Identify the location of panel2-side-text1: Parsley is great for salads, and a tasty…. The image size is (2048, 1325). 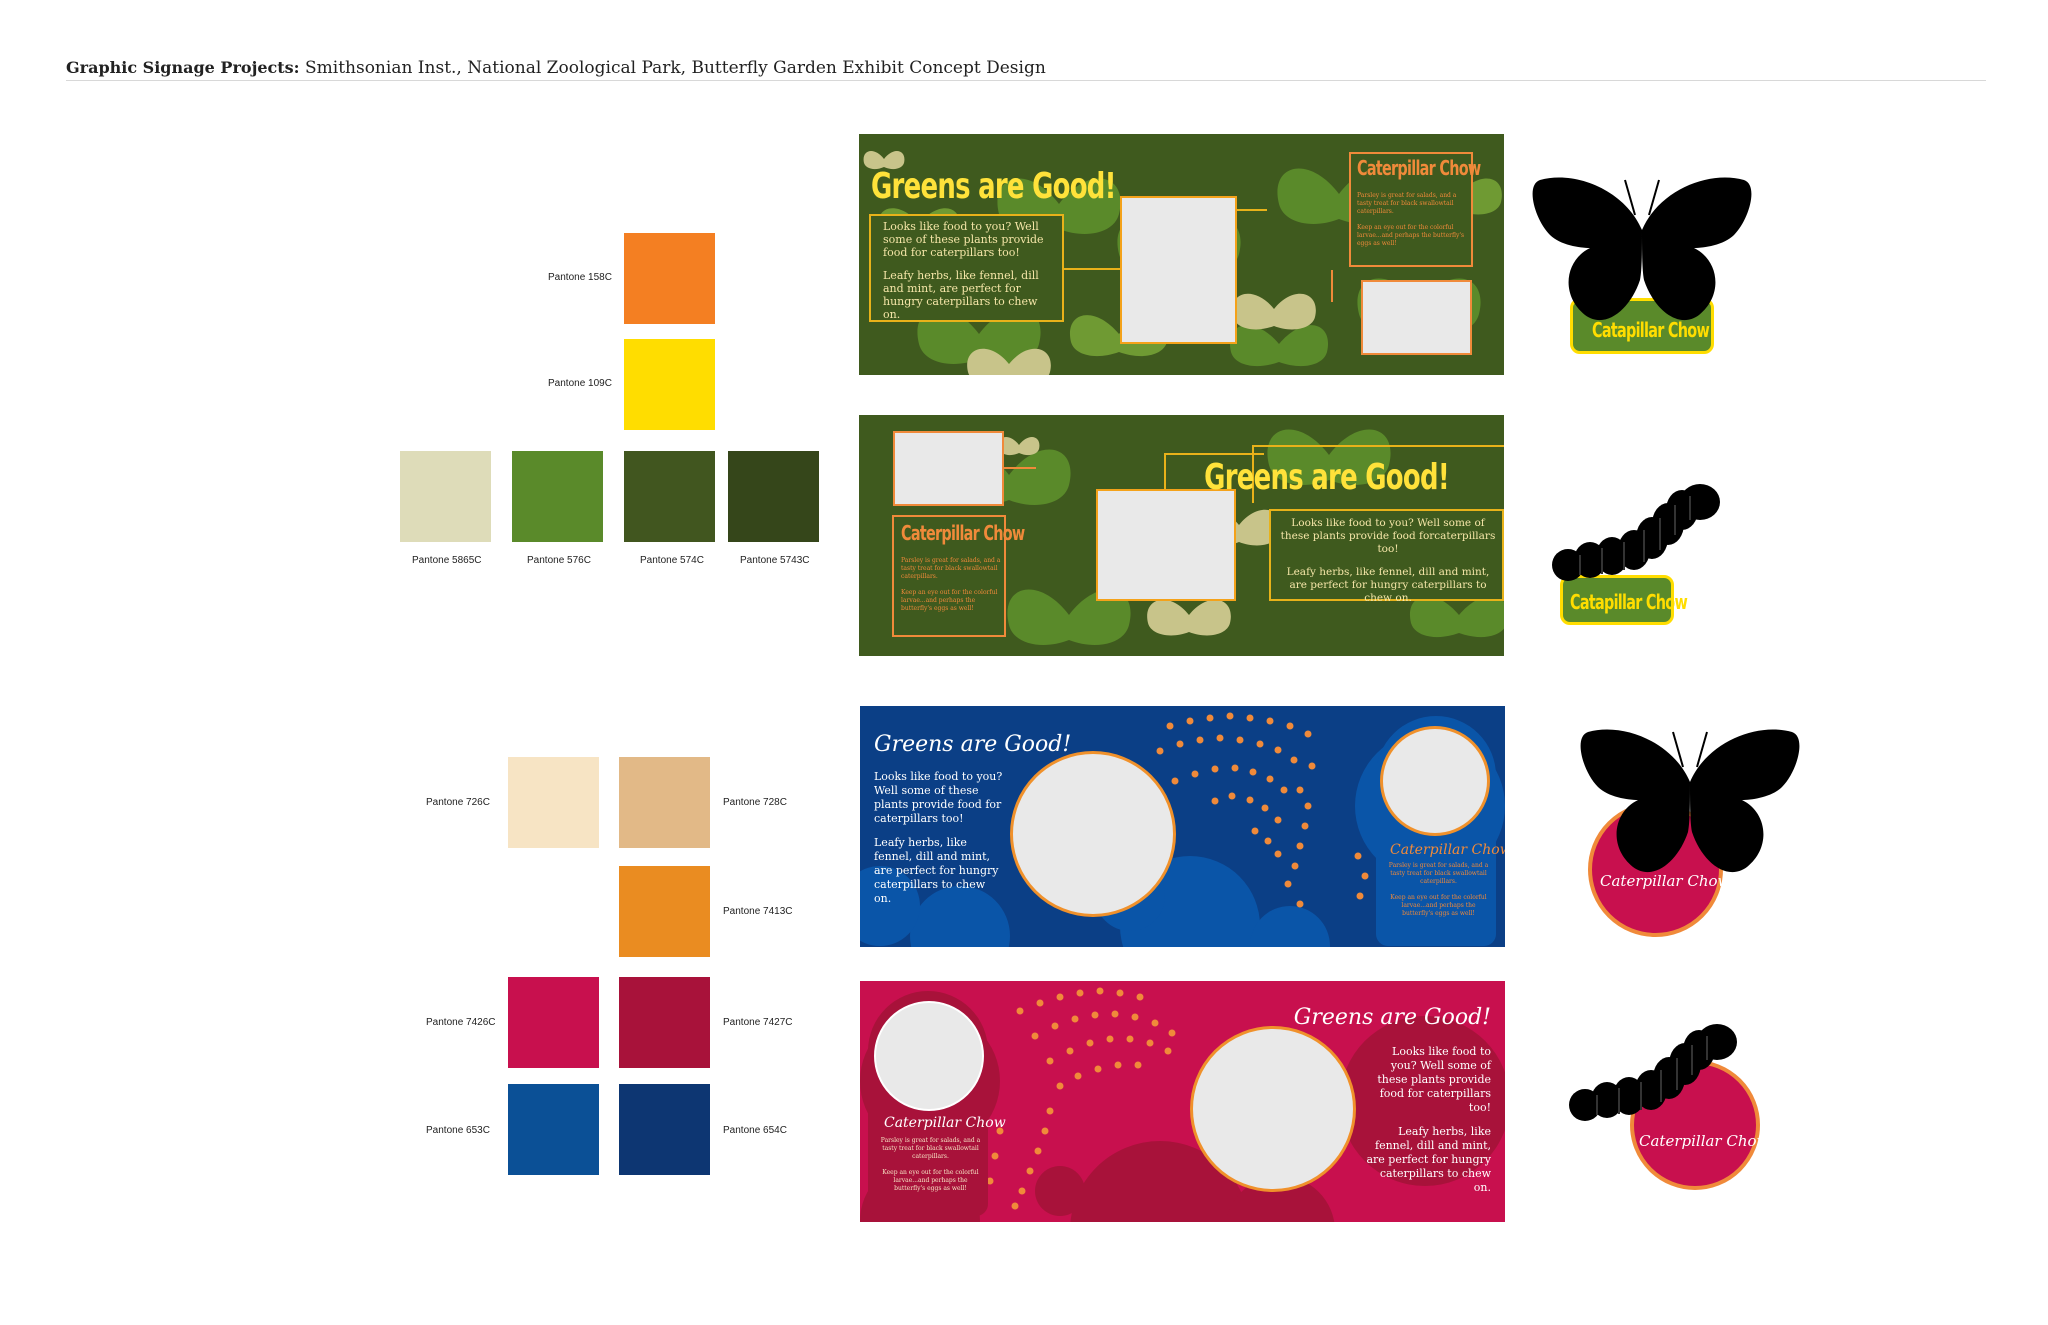
(951, 568).